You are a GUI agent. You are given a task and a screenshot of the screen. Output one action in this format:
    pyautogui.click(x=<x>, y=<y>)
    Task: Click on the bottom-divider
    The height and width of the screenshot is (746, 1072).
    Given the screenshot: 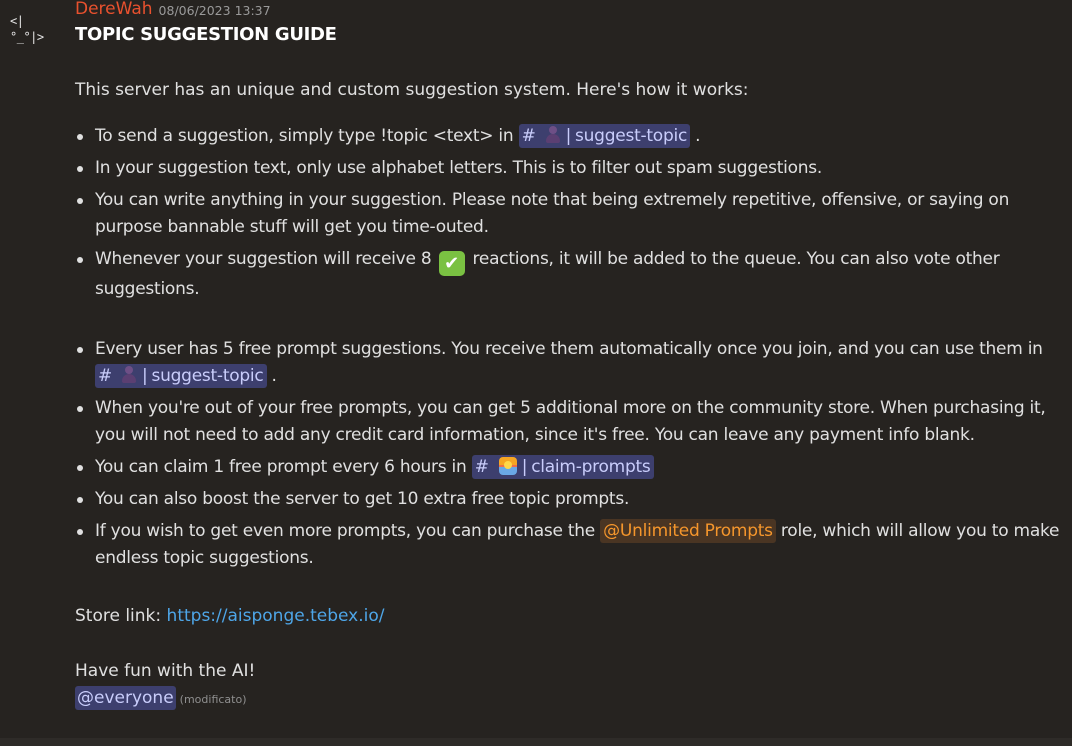 What is the action you would take?
    pyautogui.click(x=536, y=742)
    